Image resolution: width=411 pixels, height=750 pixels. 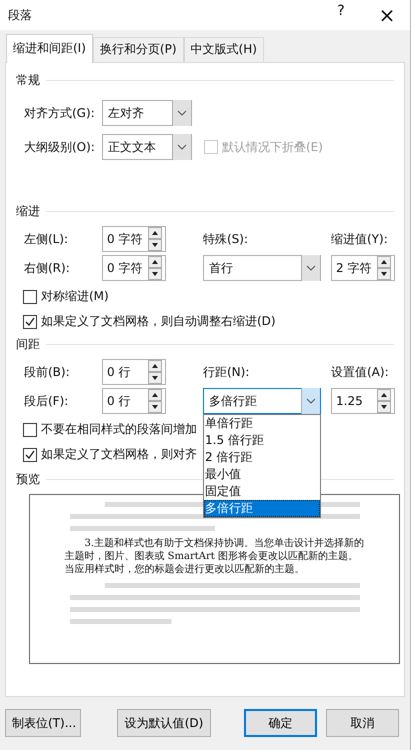 What do you see at coordinates (28, 80) in the screenshot?
I see `section-heading: 常规` at bounding box center [28, 80].